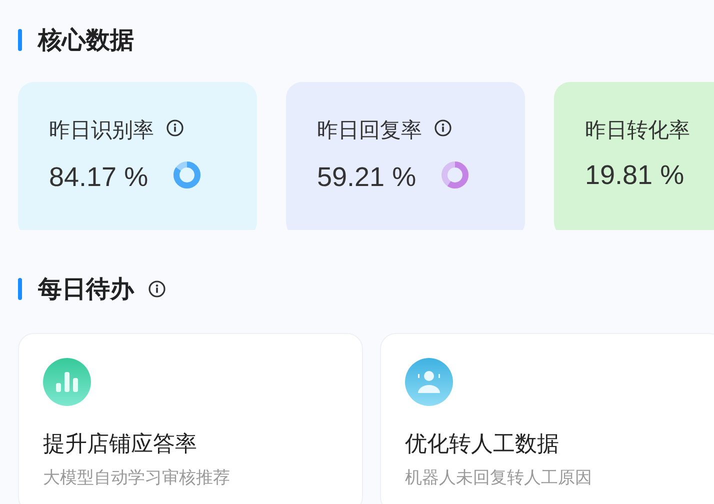 Image resolution: width=714 pixels, height=504 pixels. Describe the element at coordinates (101, 130) in the screenshot. I see `metric-label: 昨日识别率` at that location.